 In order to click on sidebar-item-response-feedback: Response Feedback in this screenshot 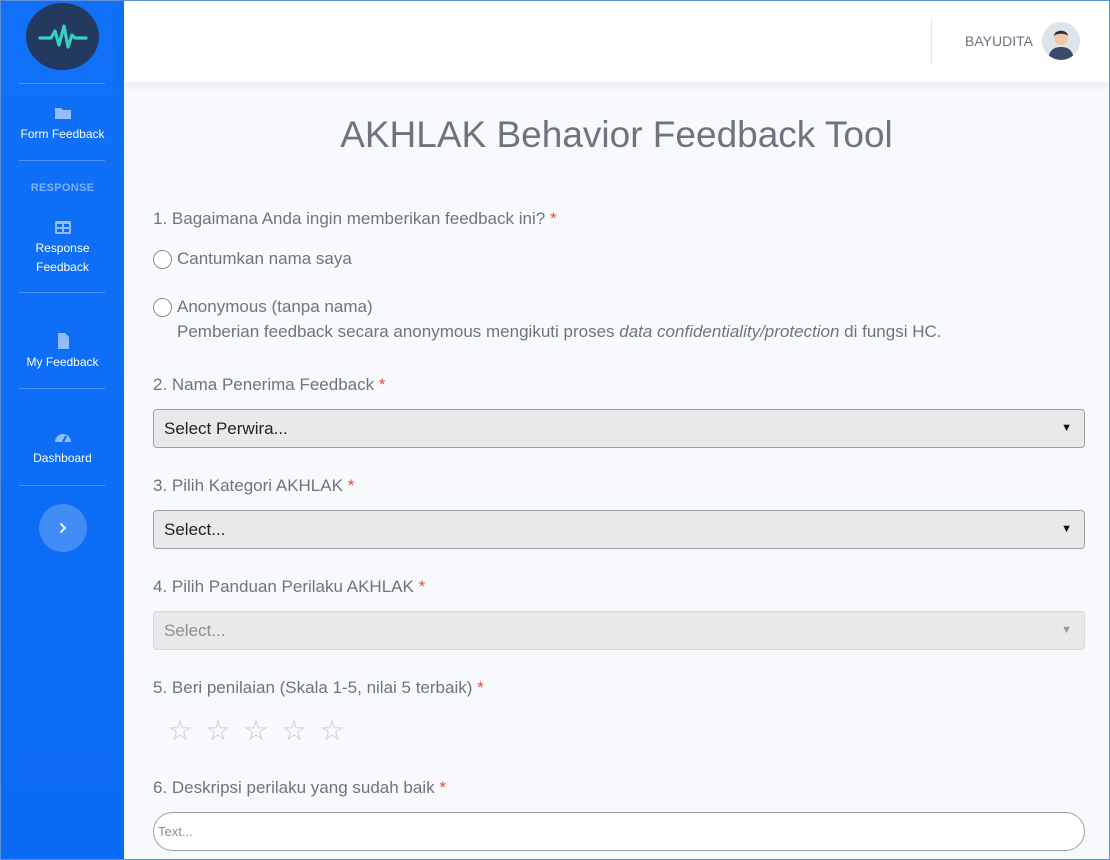, I will do `click(62, 248)`.